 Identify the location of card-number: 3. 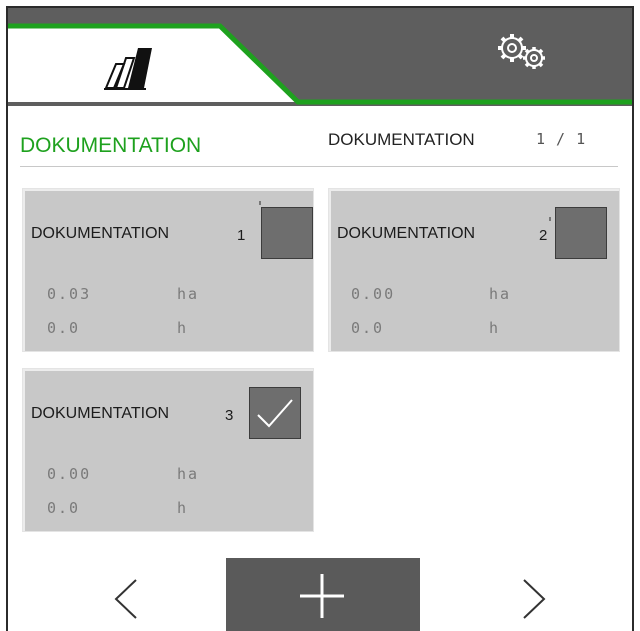
(229, 415).